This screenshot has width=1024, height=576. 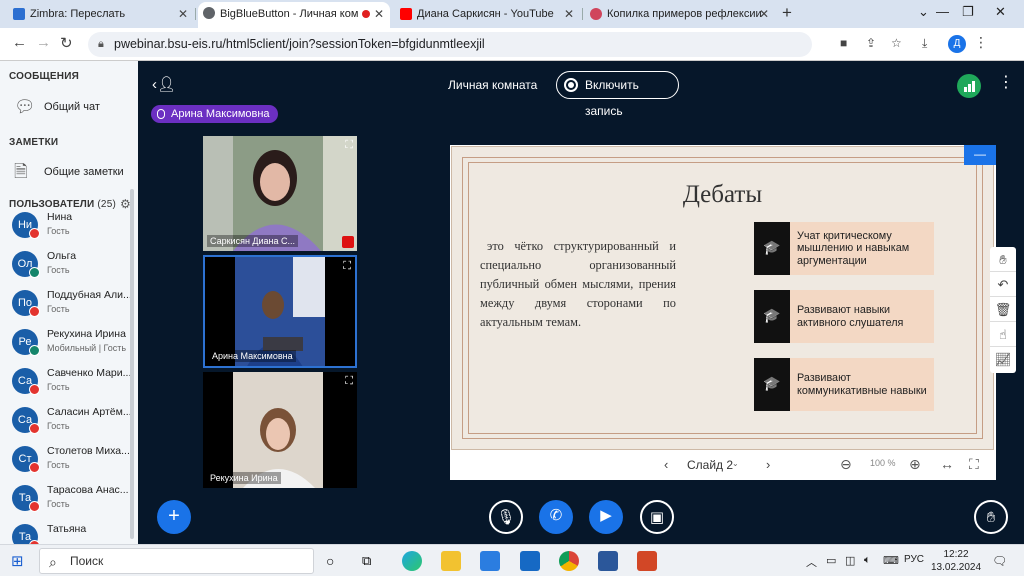 What do you see at coordinates (280, 311) in the screenshot?
I see `video-tile-active: ⛶ Арина Максимовна` at bounding box center [280, 311].